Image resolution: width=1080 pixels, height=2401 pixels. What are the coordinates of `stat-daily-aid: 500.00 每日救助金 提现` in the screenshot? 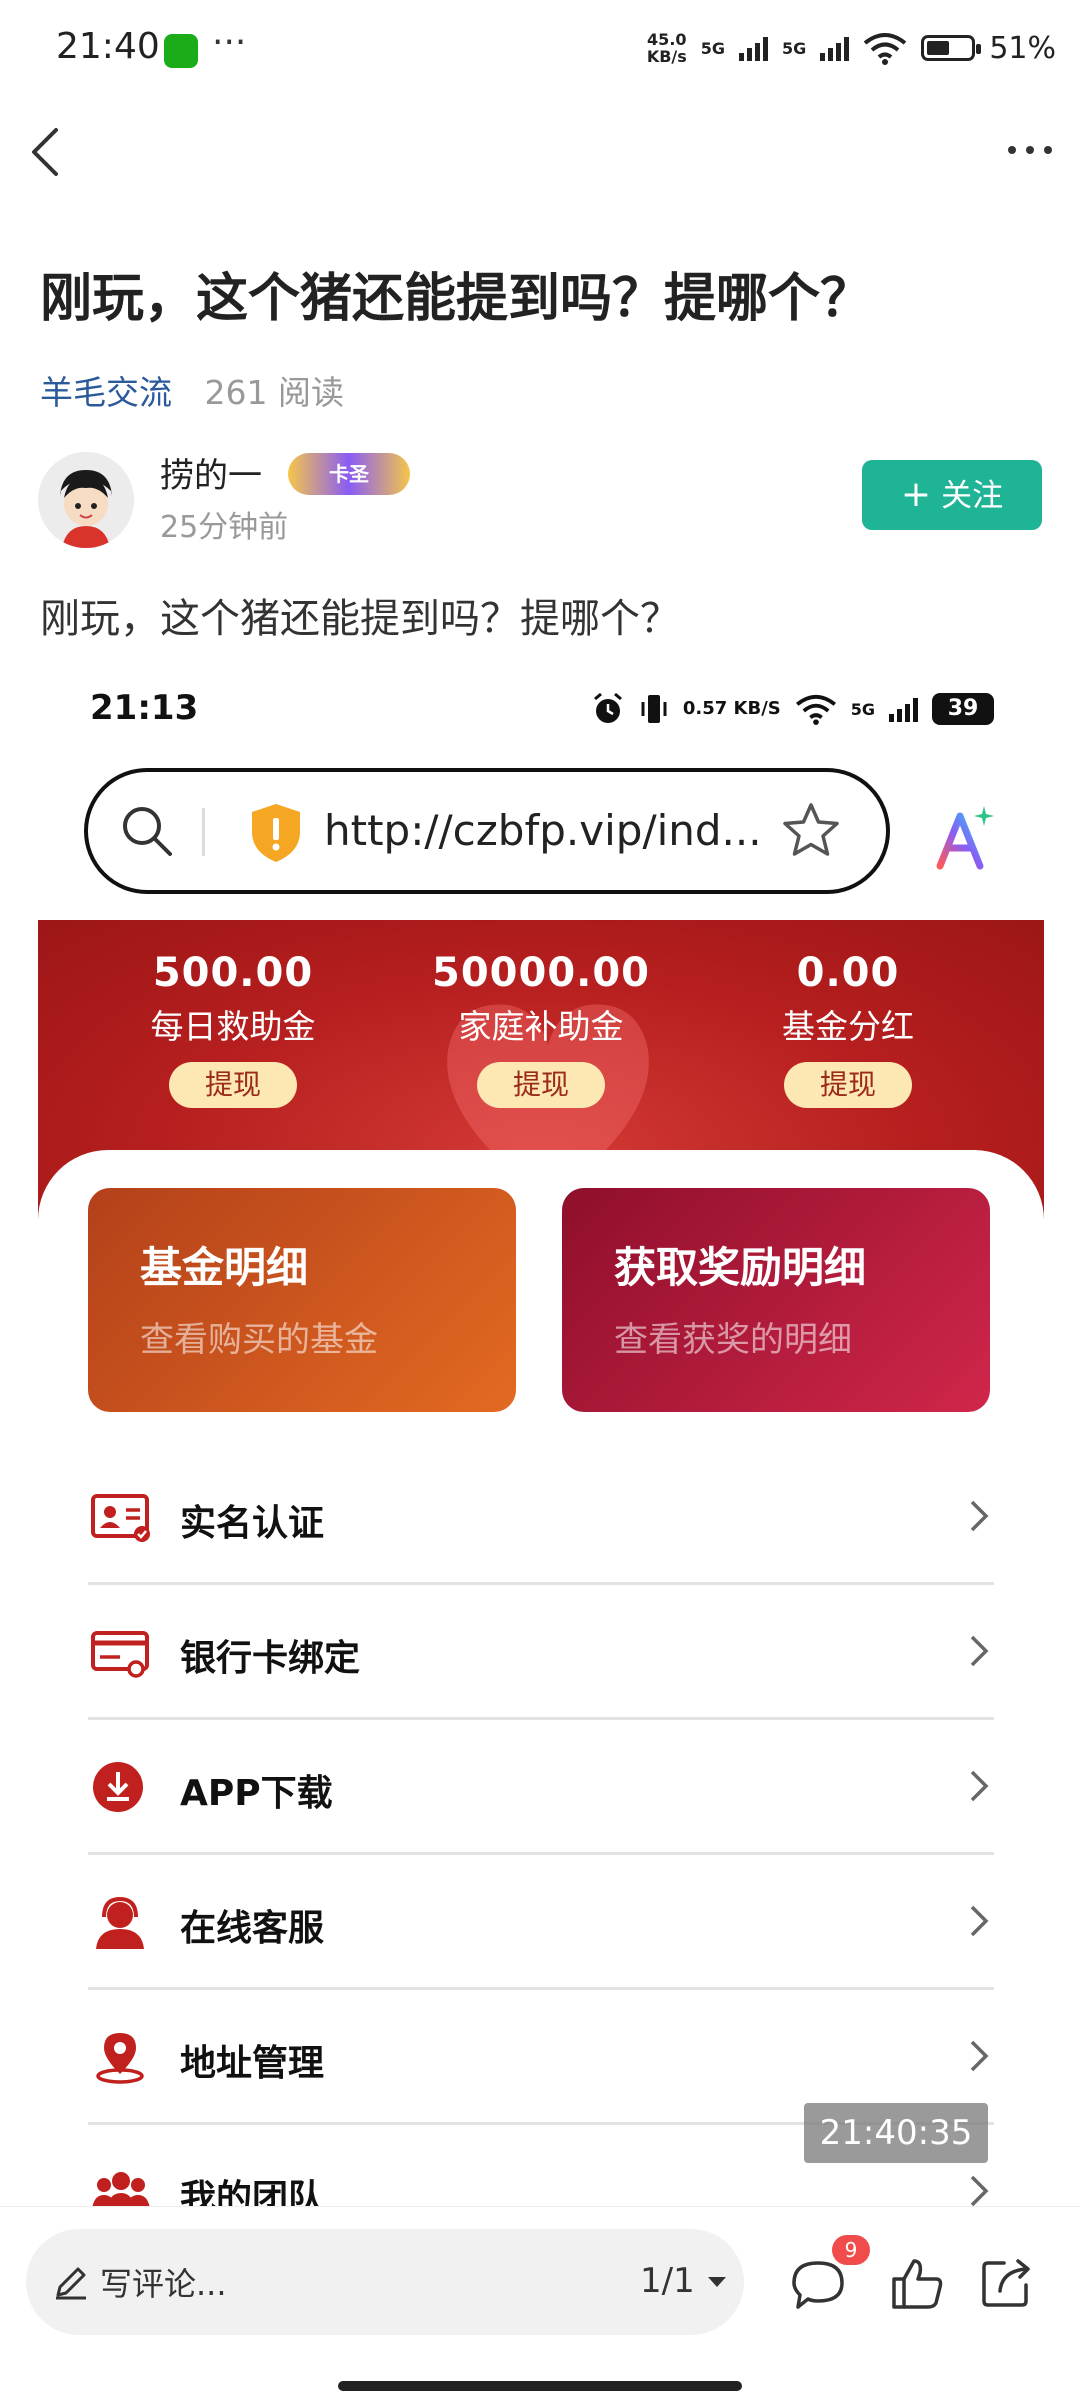 It's located at (233, 1029).